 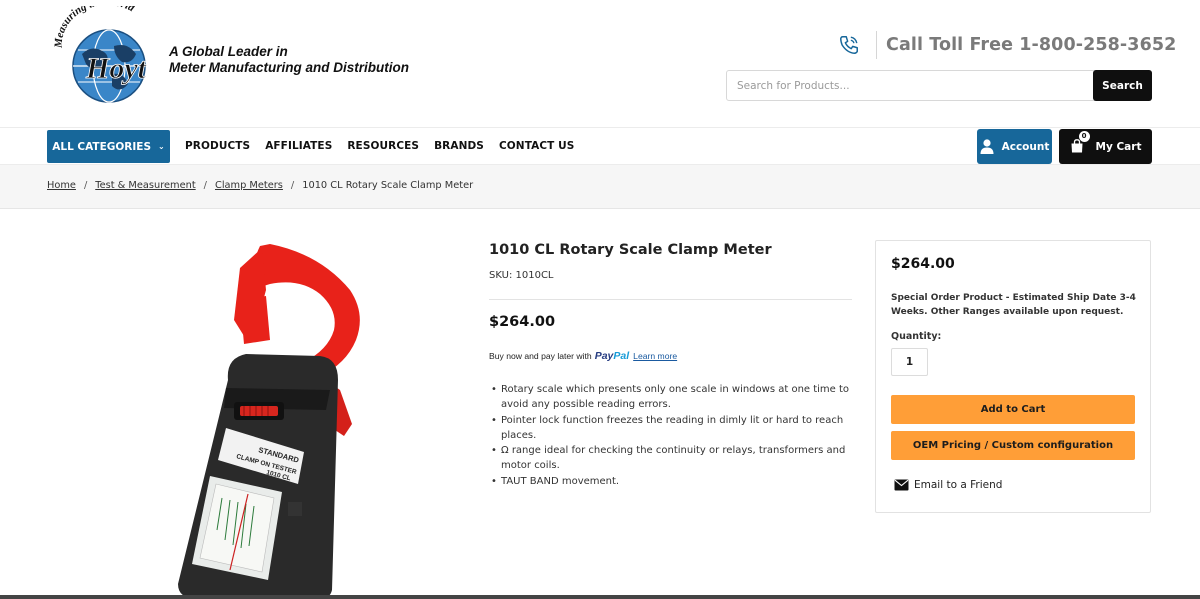 What do you see at coordinates (540, 356) in the screenshot?
I see `paypal-prefix: Buy now and pay later with` at bounding box center [540, 356].